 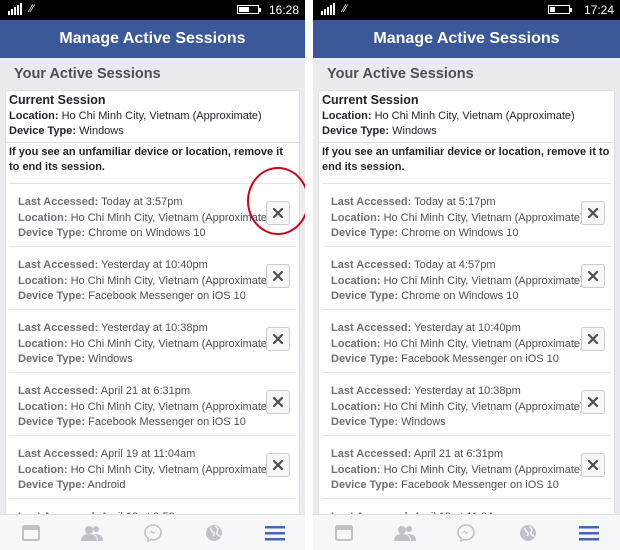 What do you see at coordinates (152, 39) in the screenshot?
I see `page-title: Manage Active Sessions` at bounding box center [152, 39].